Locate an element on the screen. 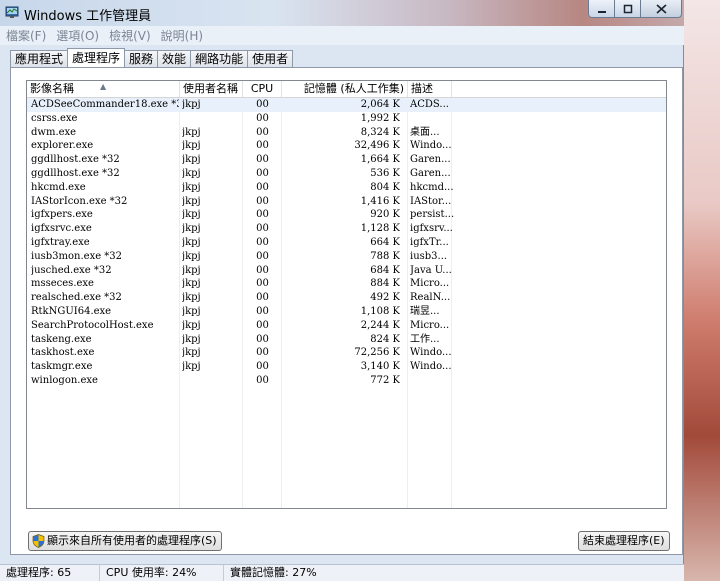 The height and width of the screenshot is (581, 720). menu-options: 選項(O) is located at coordinates (77, 35).